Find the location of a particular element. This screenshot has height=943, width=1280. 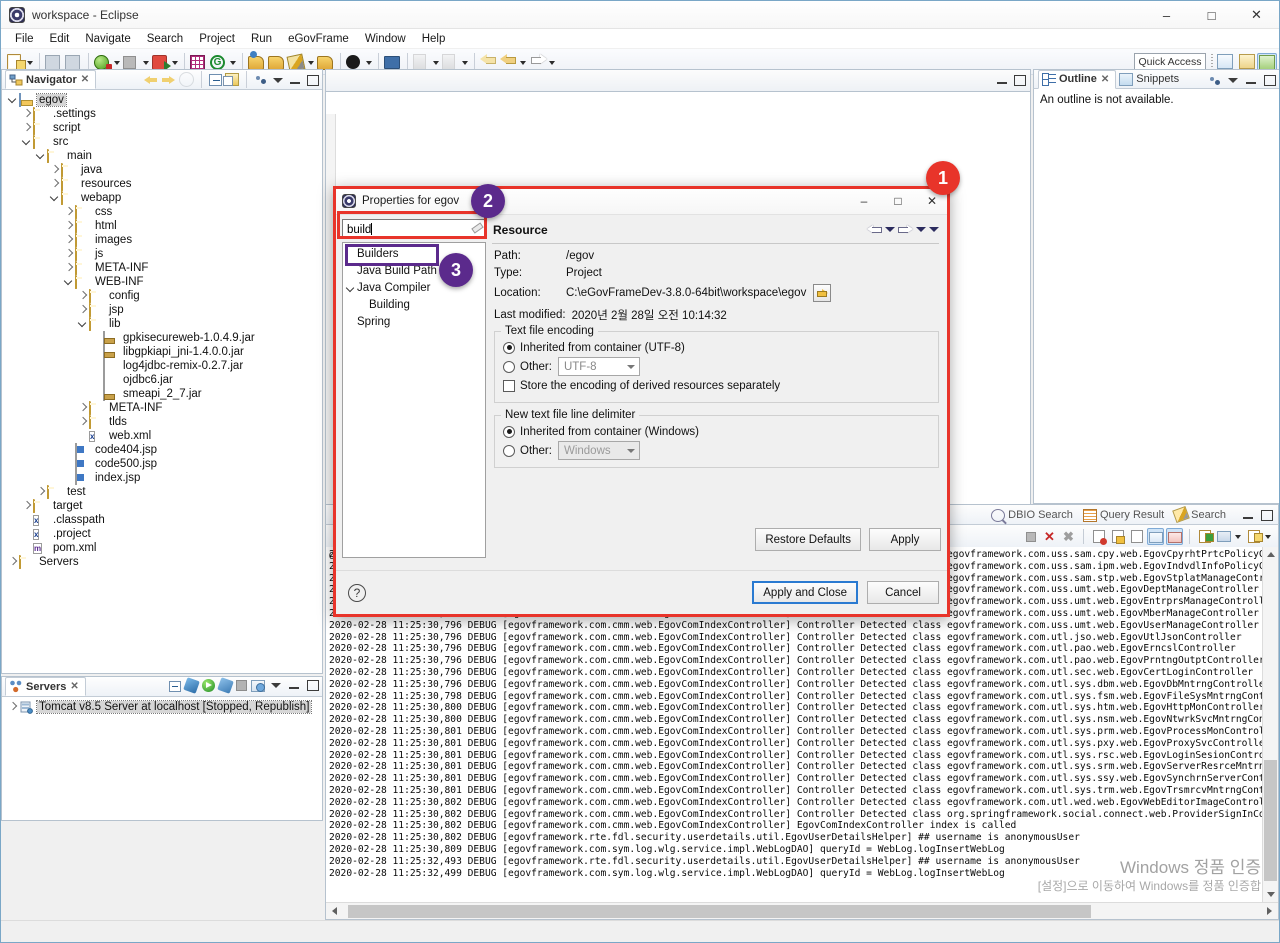

profile-server-icon is located at coordinates (225, 685).